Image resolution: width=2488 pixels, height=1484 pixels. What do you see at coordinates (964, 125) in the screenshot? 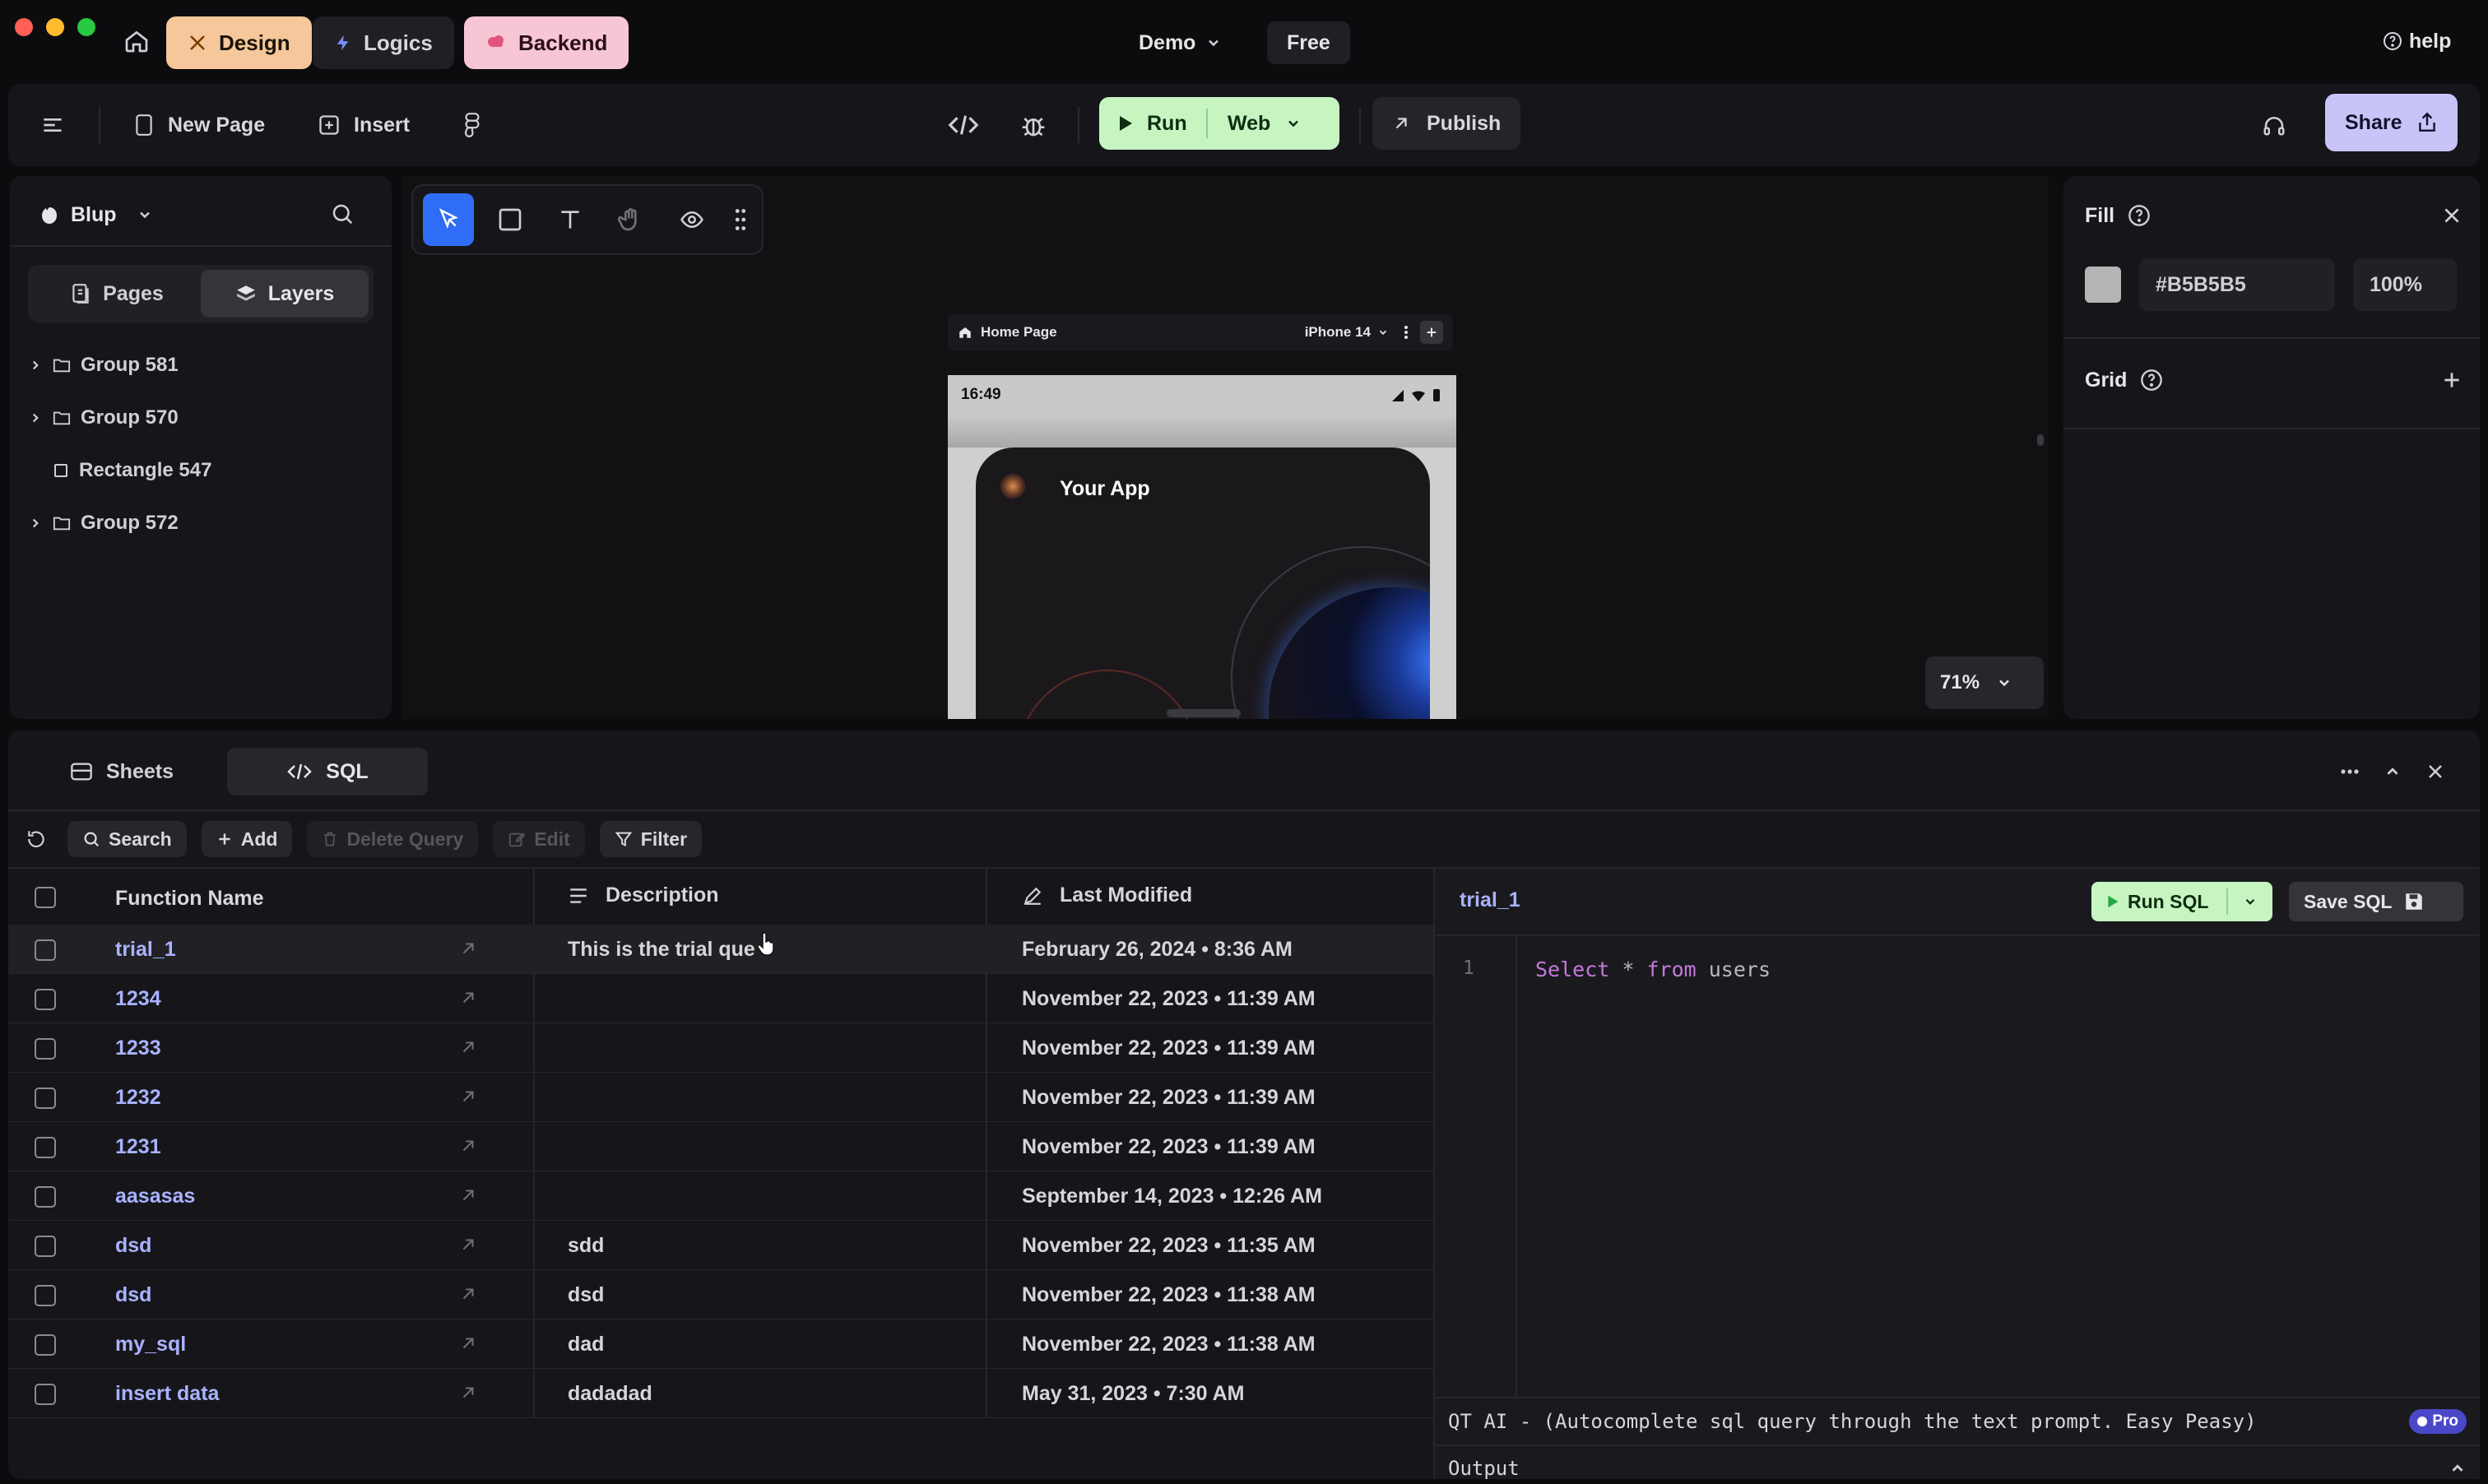
I see `code-icon` at bounding box center [964, 125].